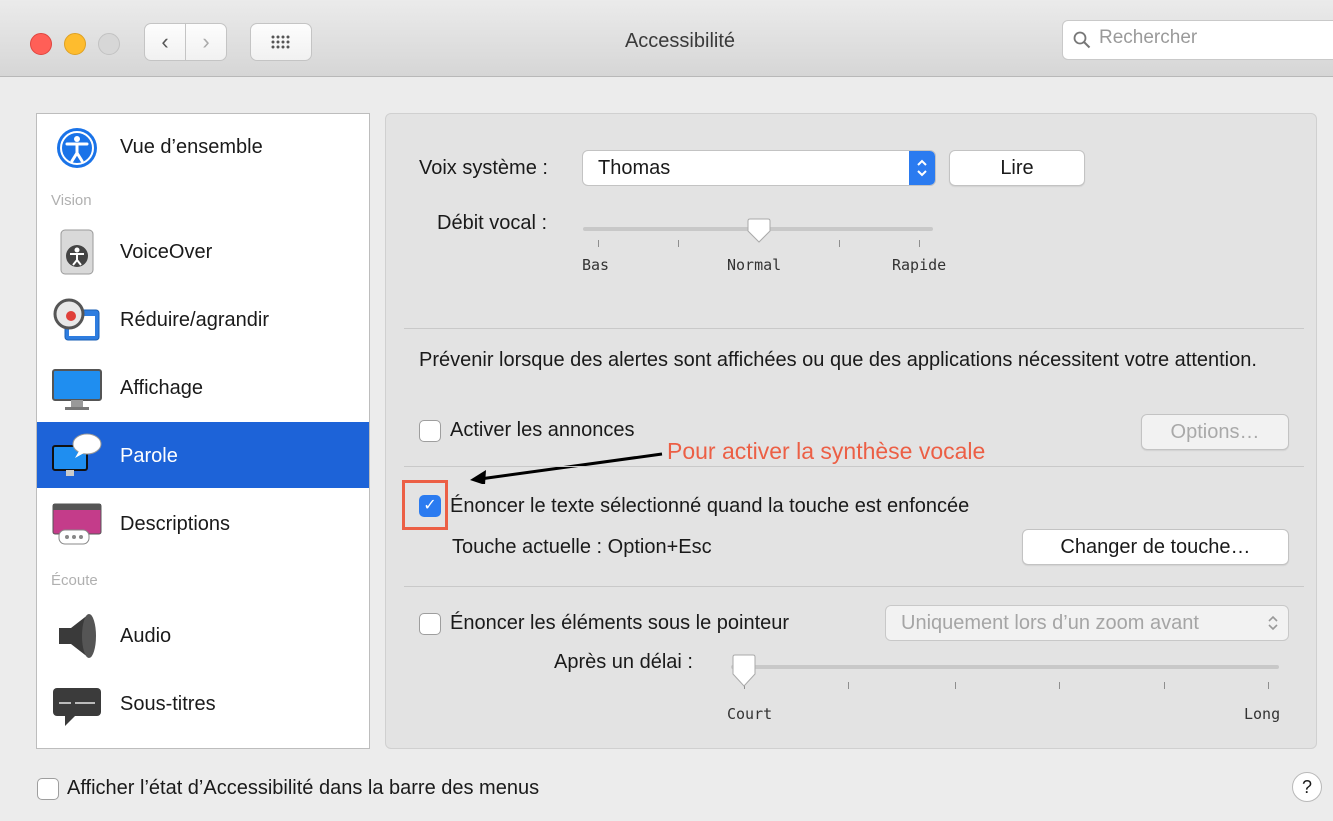 The height and width of the screenshot is (821, 1333). I want to click on sidebar-item-vue-ensemble: Vue d’ensemble, so click(203, 147).